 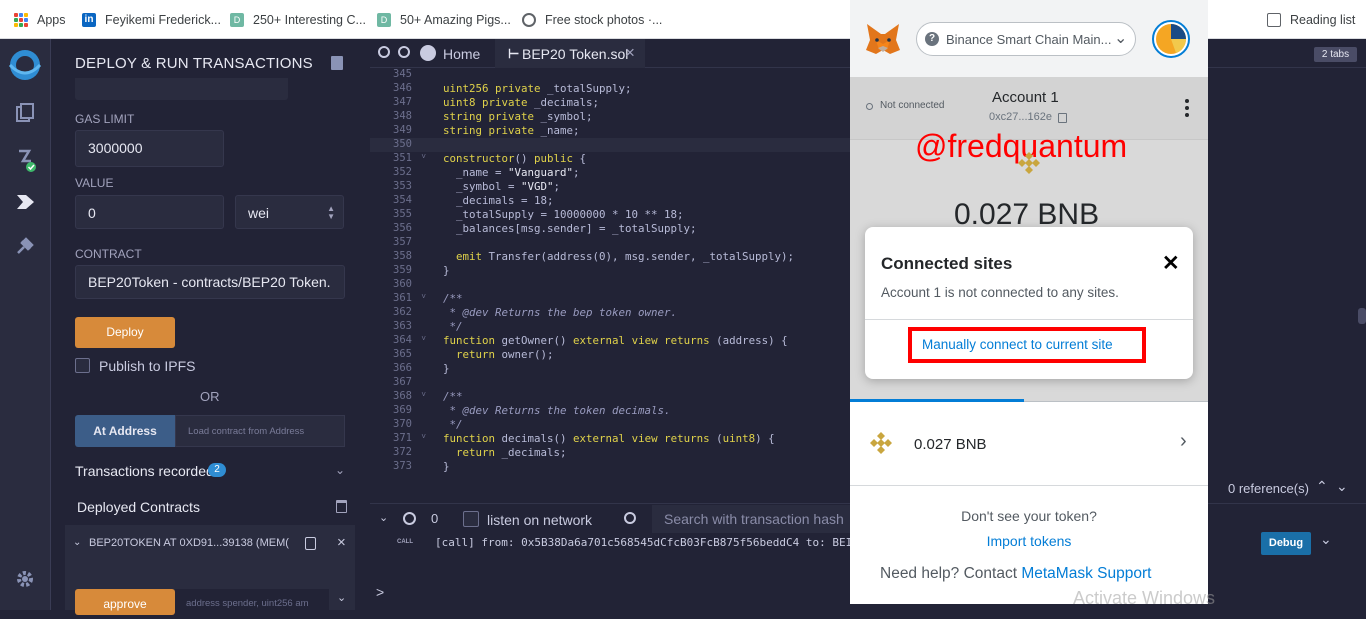 I want to click on contract-select: BEP20Token - contracts/BEP20 Token., so click(x=210, y=282).